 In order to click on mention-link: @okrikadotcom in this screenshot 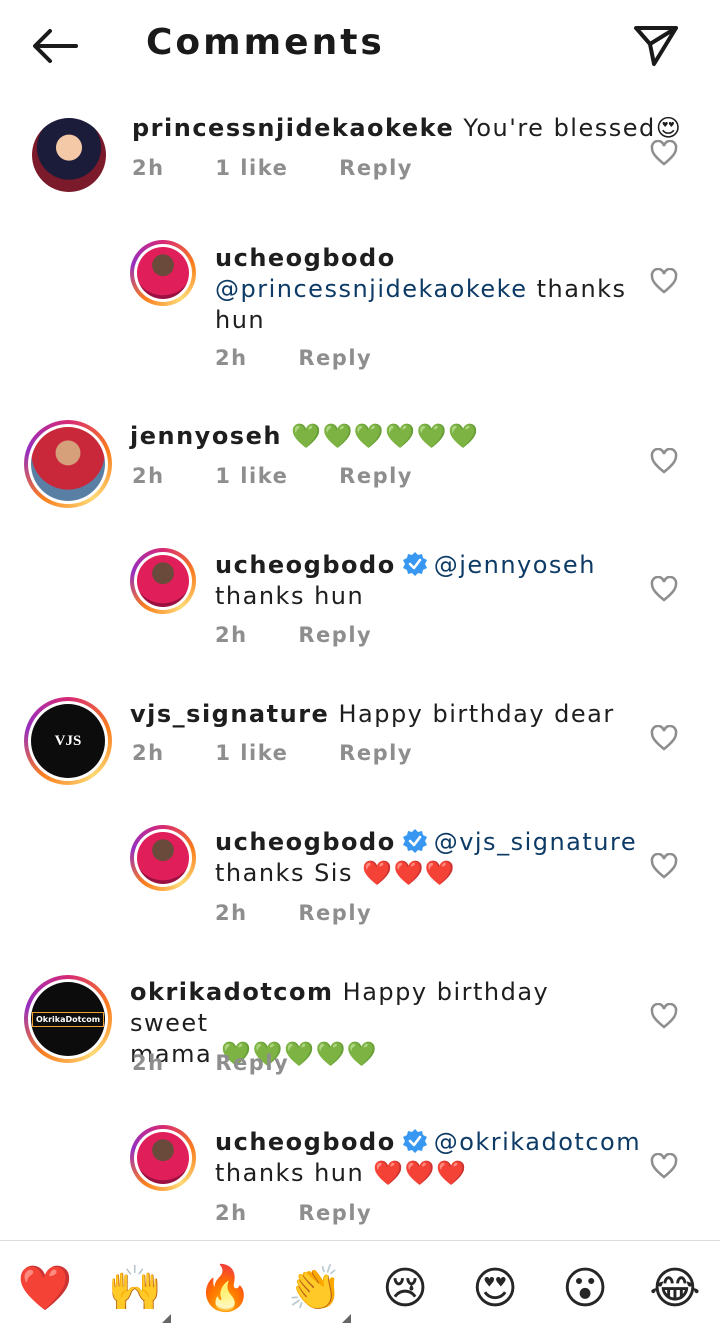, I will do `click(537, 1142)`.